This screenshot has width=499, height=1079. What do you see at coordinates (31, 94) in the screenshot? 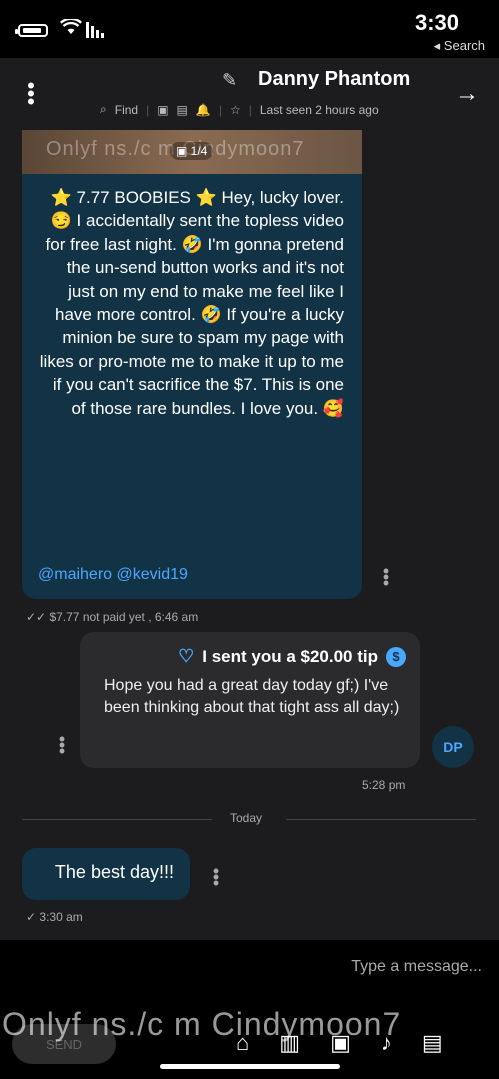
I see `more-menu-icon: • • •` at bounding box center [31, 94].